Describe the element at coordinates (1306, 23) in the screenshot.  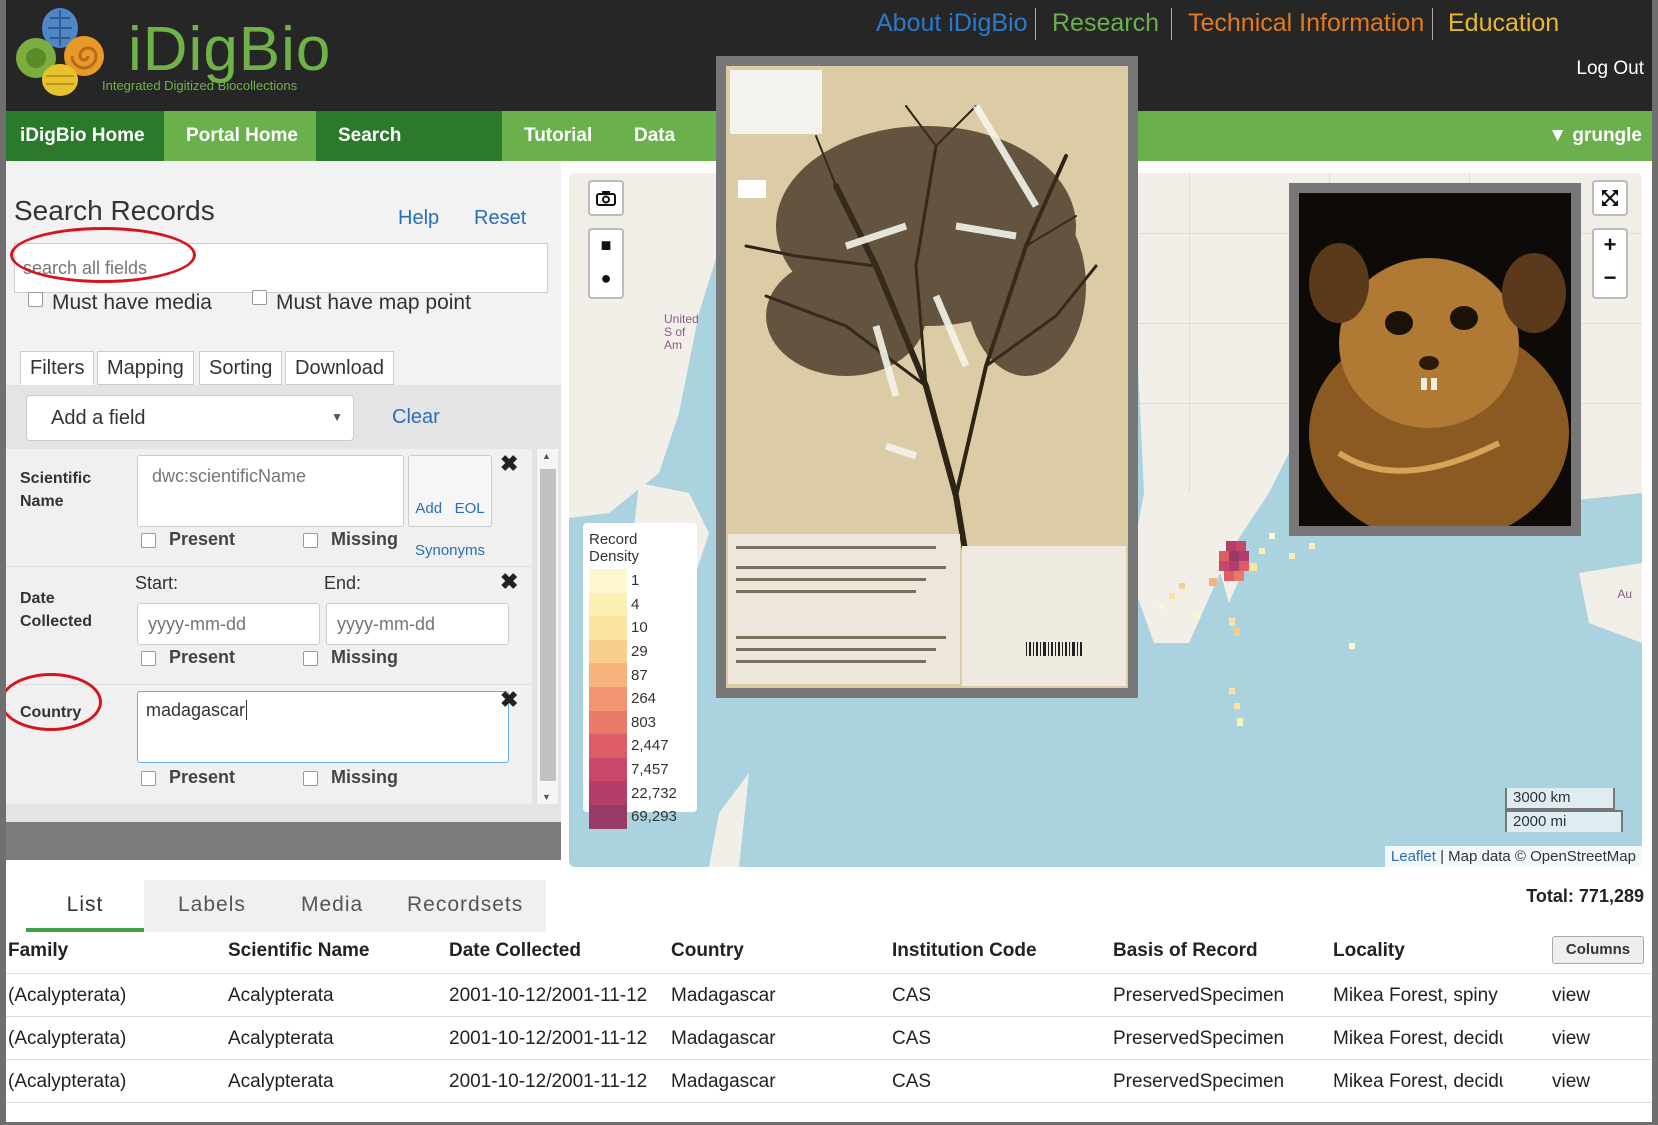
I see `nav-technical-information-link: Technical Information` at that location.